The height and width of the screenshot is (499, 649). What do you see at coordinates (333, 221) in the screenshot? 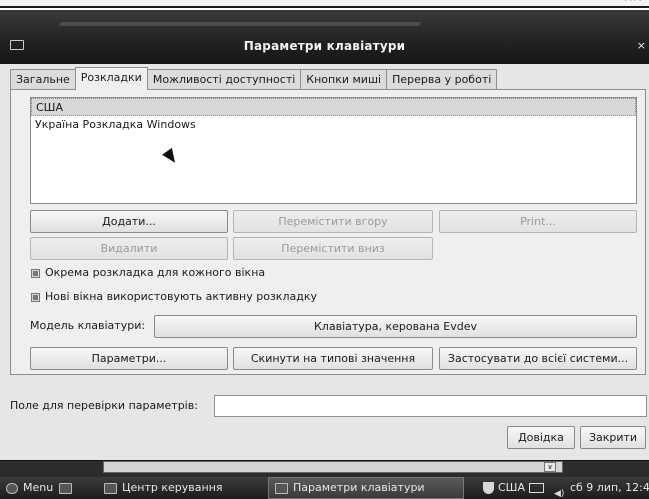
I see `move-up-button: Перемістити вгору` at bounding box center [333, 221].